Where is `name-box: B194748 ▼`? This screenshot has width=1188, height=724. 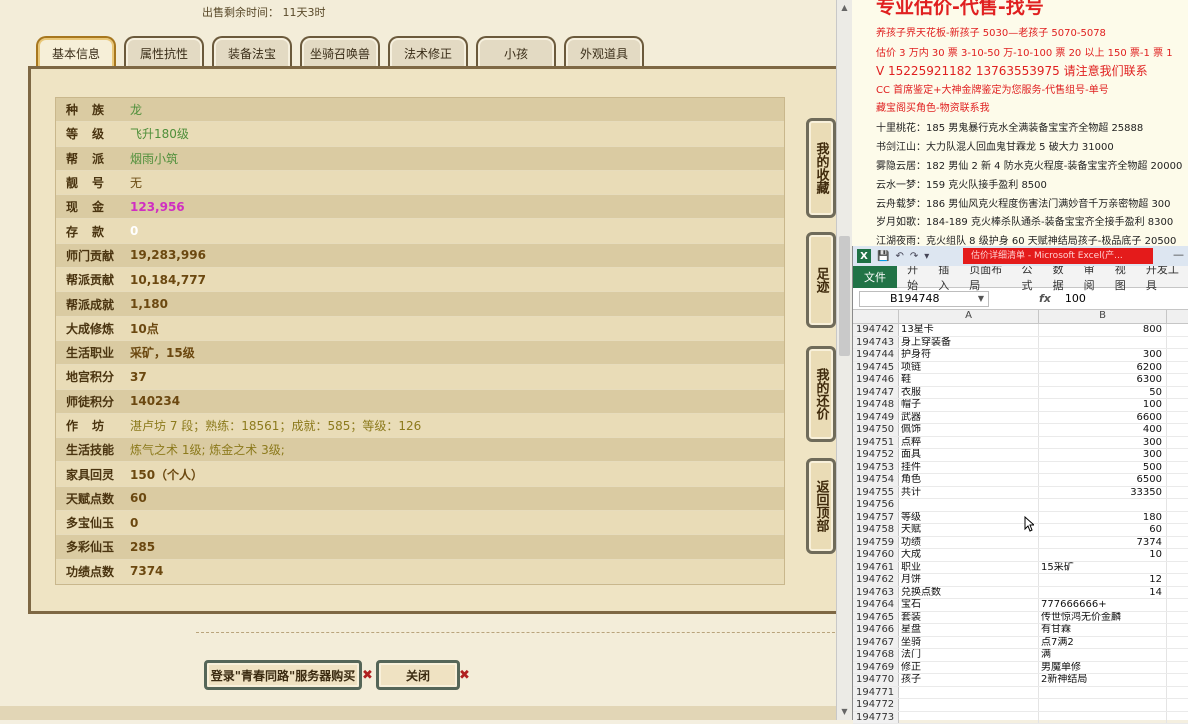 name-box: B194748 ▼ is located at coordinates (924, 299).